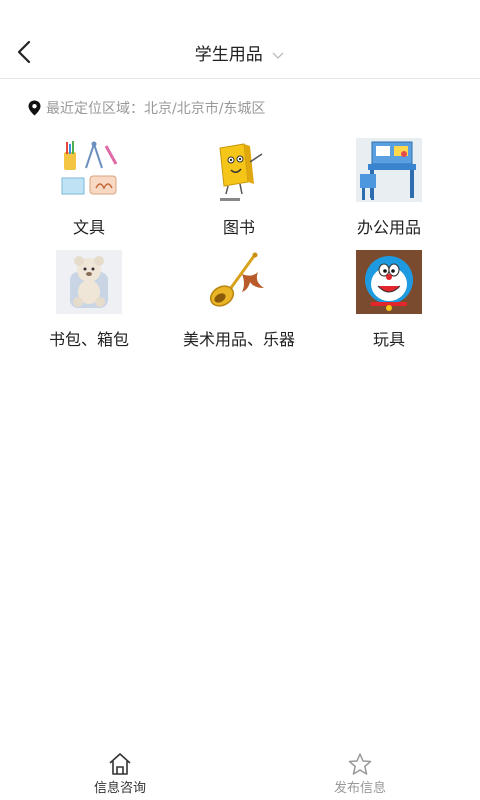  Describe the element at coordinates (95, 109) in the screenshot. I see `location-label: 最近定位区域：` at that location.